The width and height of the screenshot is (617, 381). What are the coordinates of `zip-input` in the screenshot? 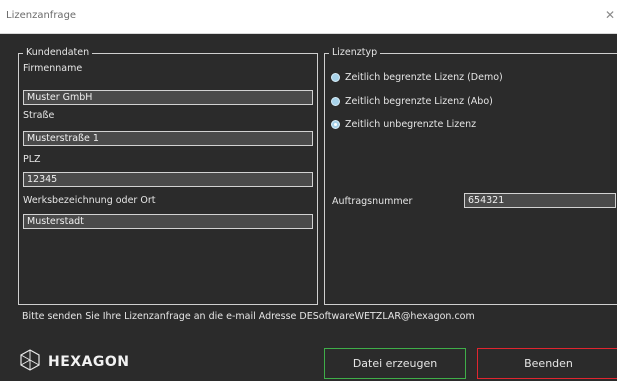 It's located at (168, 179).